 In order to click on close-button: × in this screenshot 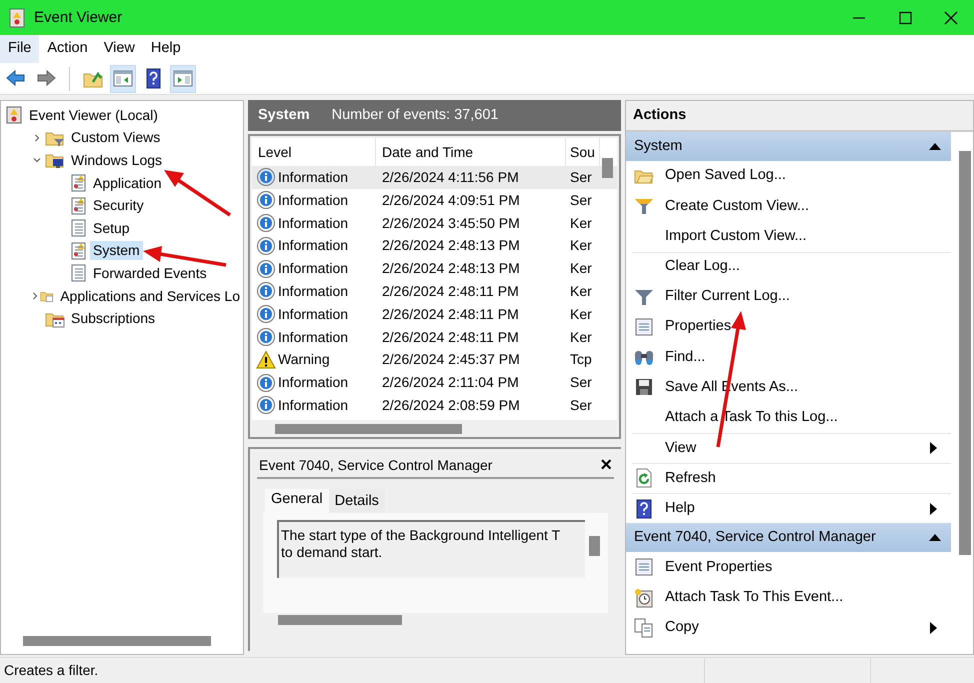, I will do `click(606, 465)`.